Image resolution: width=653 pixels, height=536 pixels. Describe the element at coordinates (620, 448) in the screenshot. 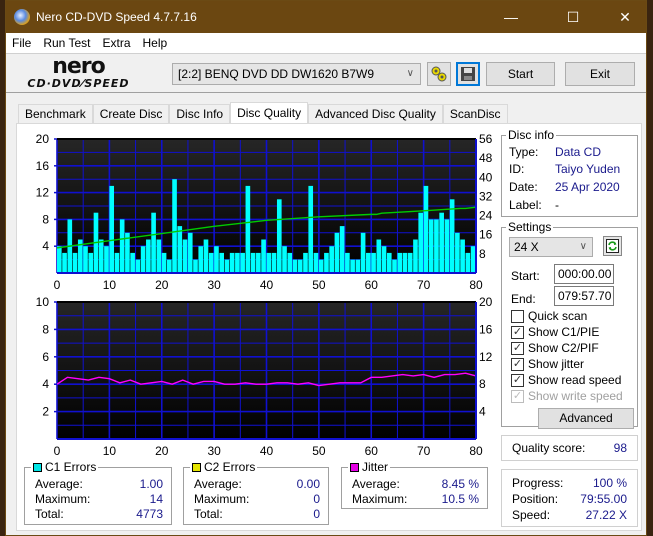

I see `quality-score-value: 98` at that location.